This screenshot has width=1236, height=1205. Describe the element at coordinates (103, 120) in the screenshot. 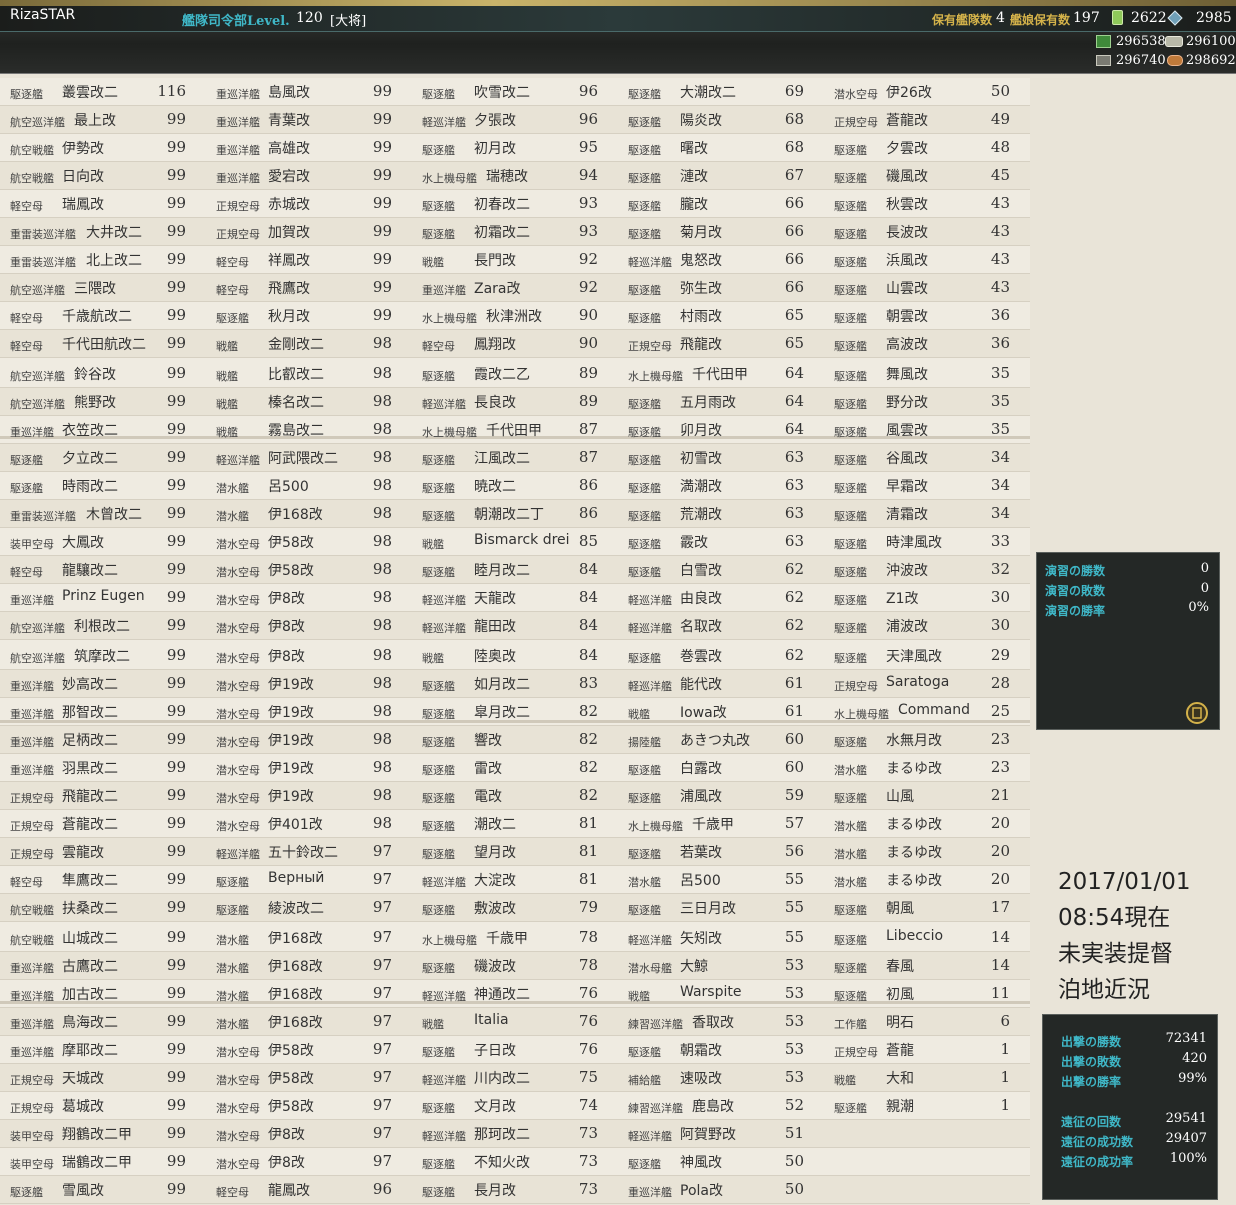

I see `ship-cell: 航空巡洋艦 最上改 99` at that location.